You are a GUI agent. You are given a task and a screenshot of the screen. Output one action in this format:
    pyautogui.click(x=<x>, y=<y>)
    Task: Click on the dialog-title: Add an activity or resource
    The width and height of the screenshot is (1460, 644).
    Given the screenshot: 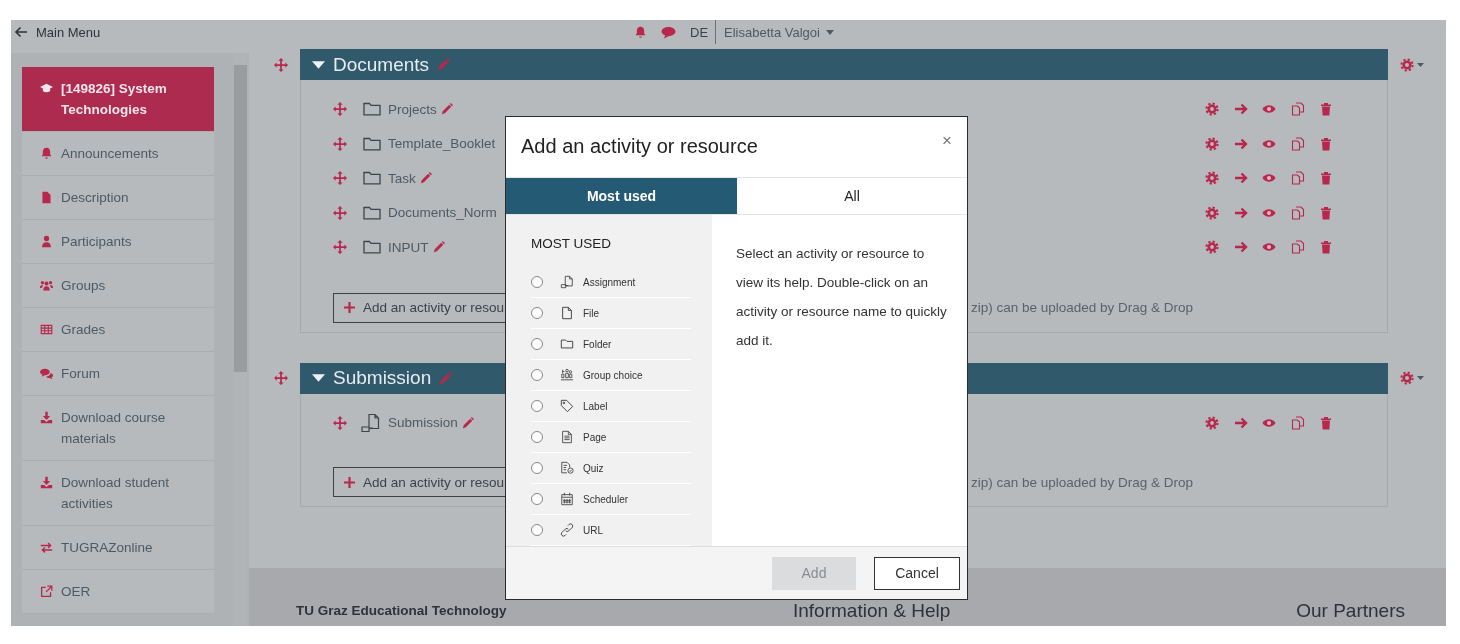 What is the action you would take?
    pyautogui.click(x=639, y=147)
    